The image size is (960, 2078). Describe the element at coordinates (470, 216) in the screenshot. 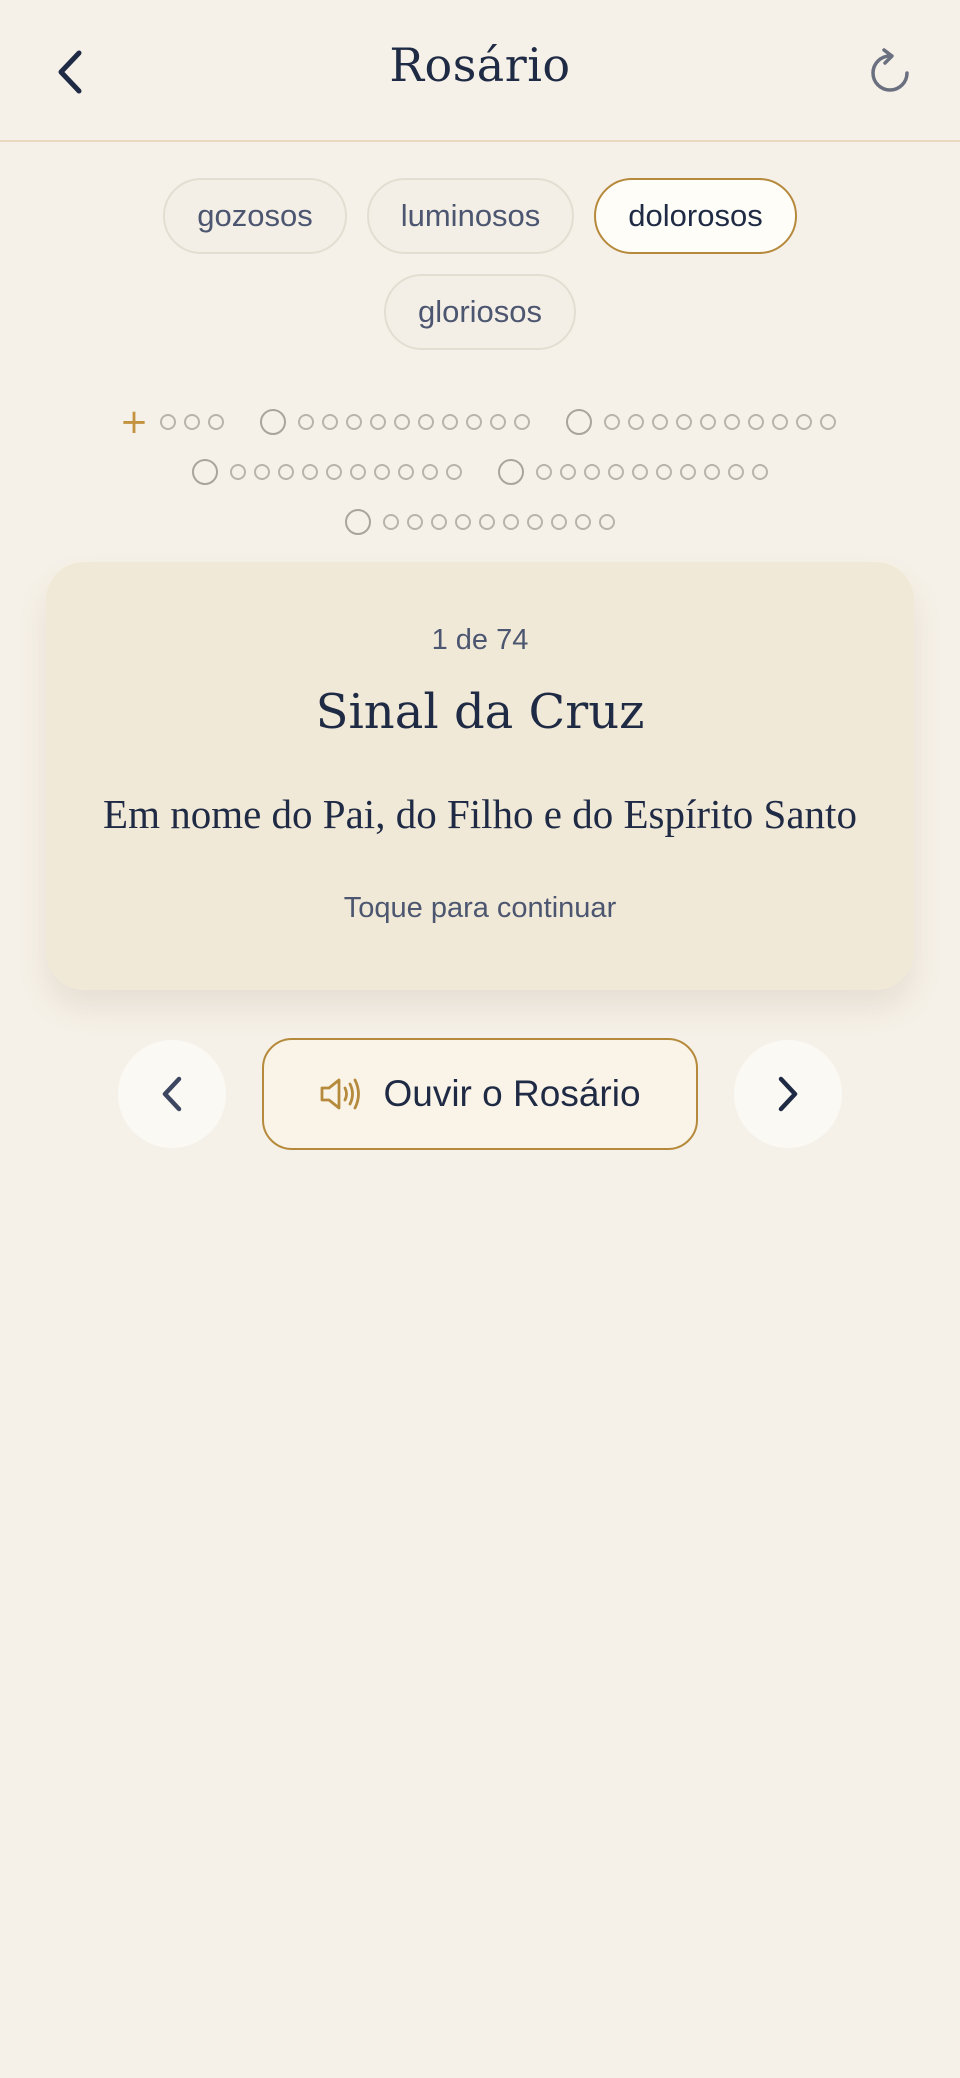

I see `chip-luminosos: luminosos` at that location.